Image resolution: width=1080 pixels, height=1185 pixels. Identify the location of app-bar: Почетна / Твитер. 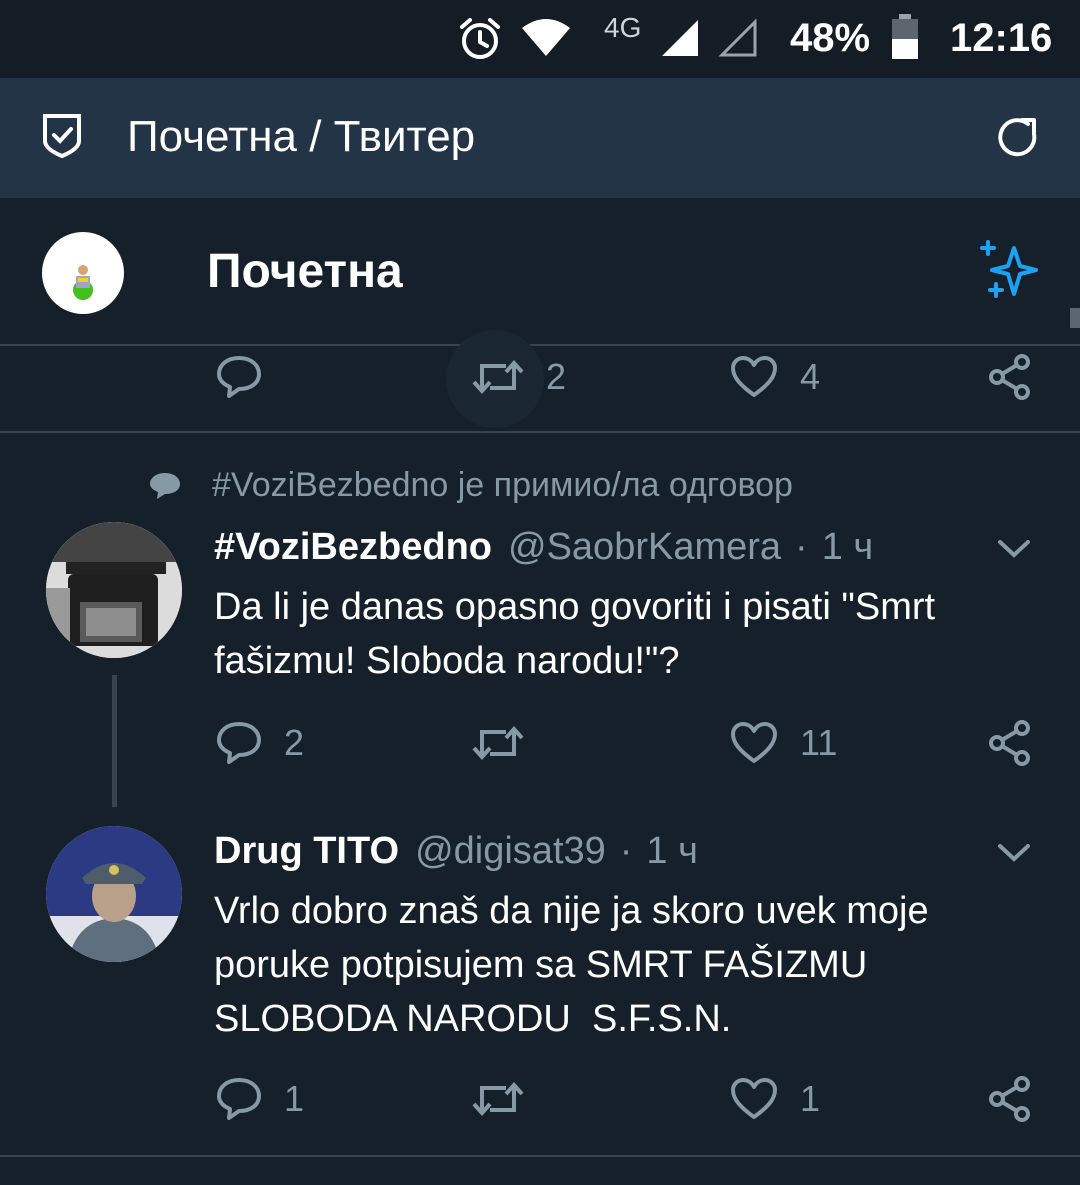
(540, 138).